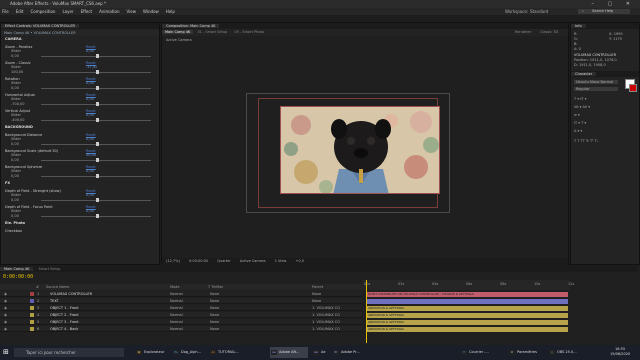  What do you see at coordinates (578, 131) in the screenshot?
I see `baseline-icon: A ▾ ▾` at bounding box center [578, 131].